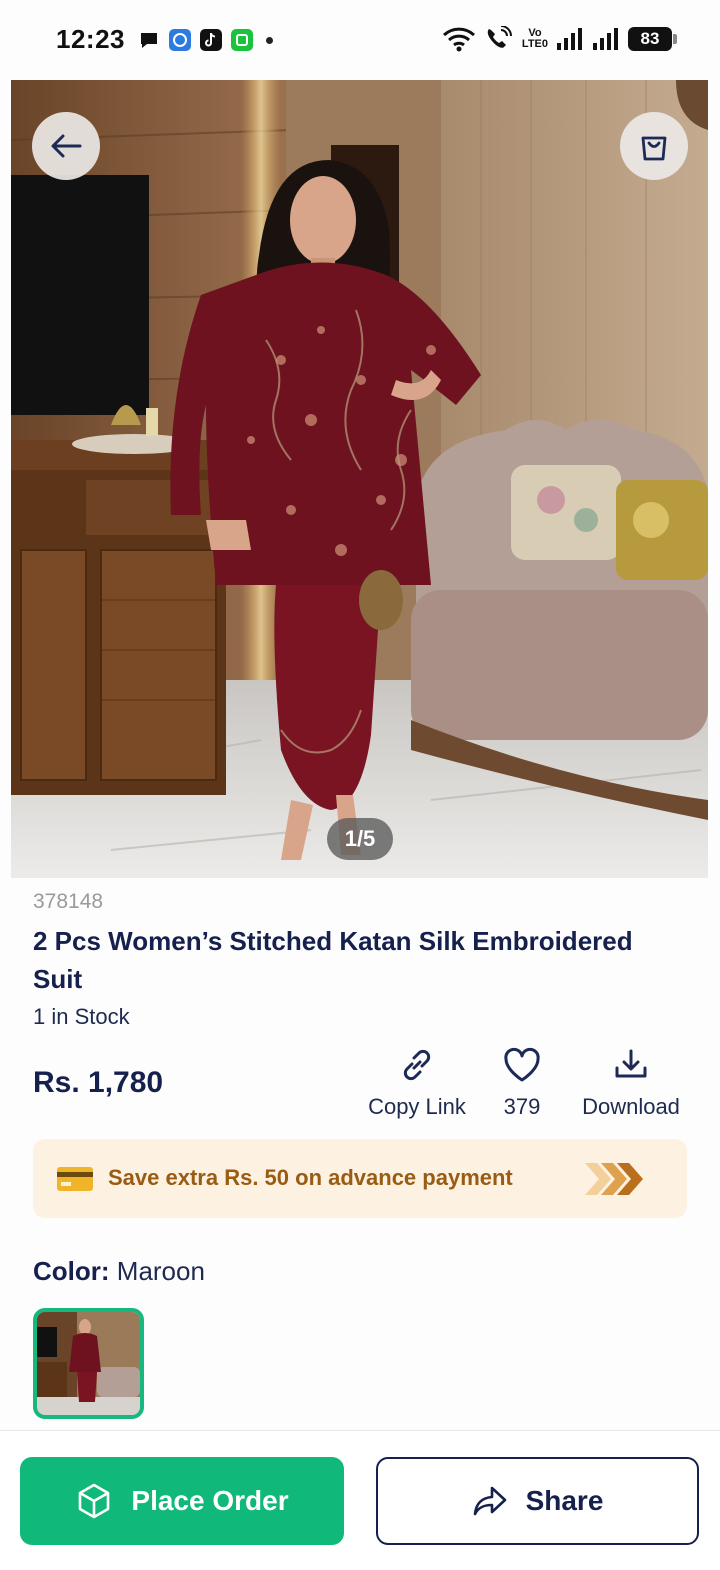  I want to click on link-icon, so click(417, 1065).